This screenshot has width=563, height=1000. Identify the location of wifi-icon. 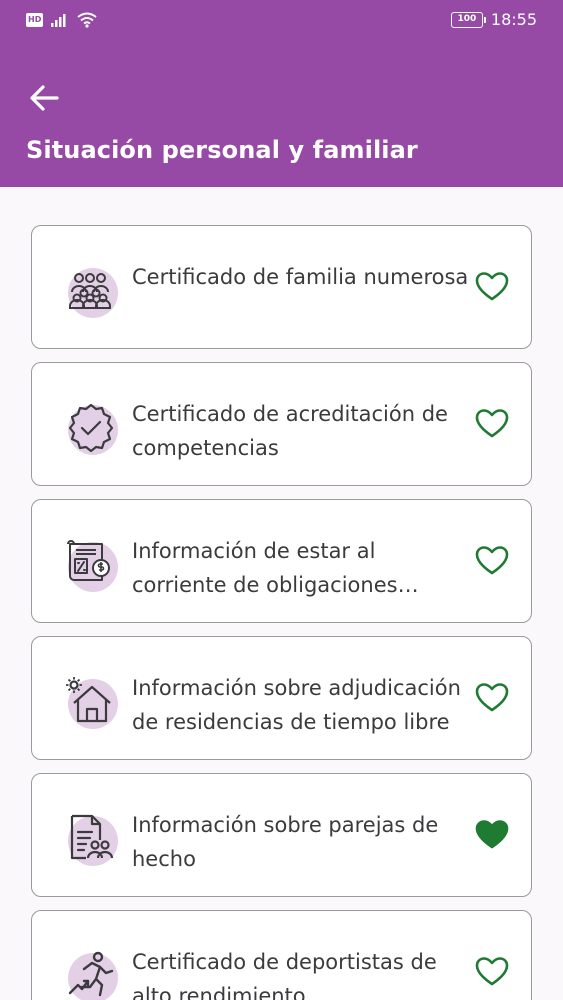
(87, 20).